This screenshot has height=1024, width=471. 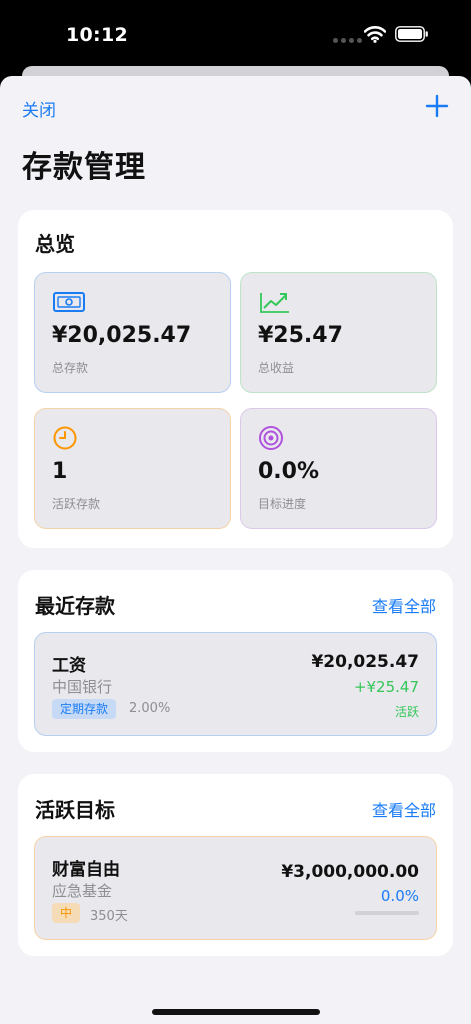 I want to click on goal-item: 财富自由 应急基金 中 350天 ¥3,000,000.00 0.0%, so click(x=235, y=888).